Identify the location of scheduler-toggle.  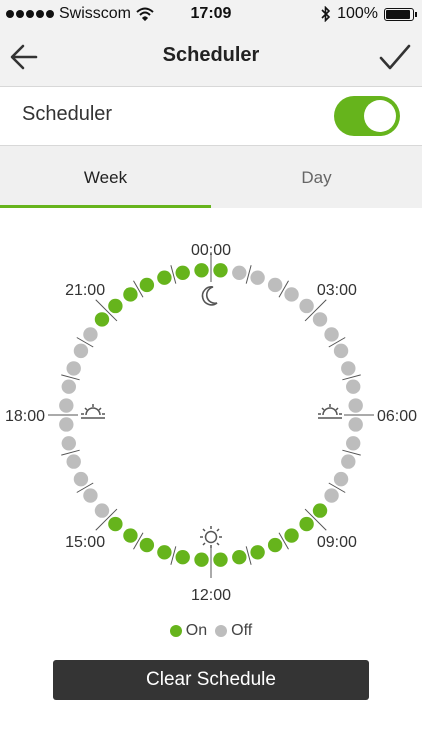
(367, 116).